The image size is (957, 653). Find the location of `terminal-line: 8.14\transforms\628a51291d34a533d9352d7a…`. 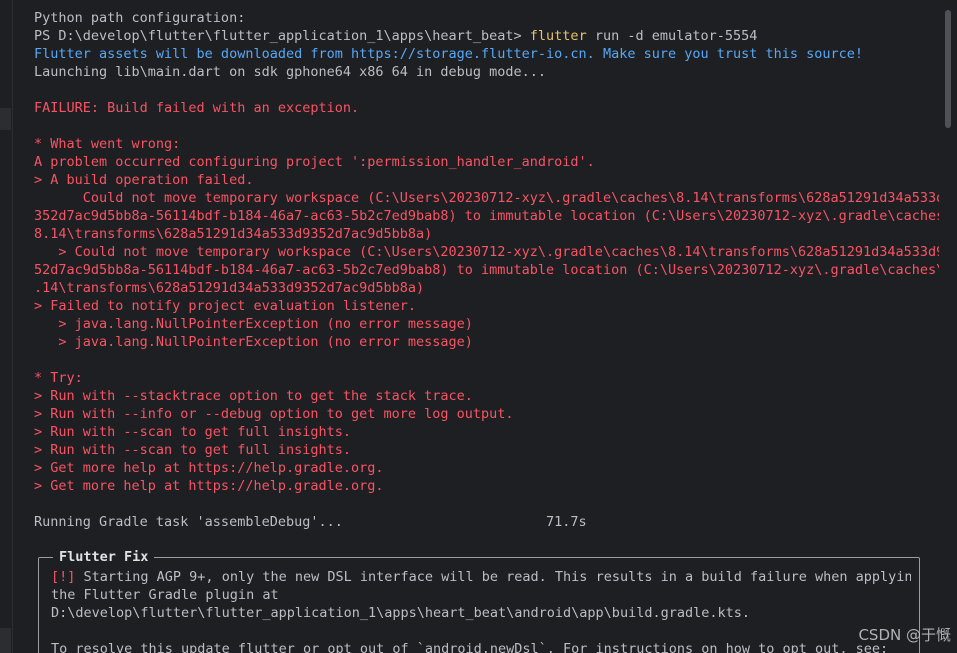

terminal-line: 8.14\transforms\628a51291d34a533d9352d7a… is located at coordinates (233, 234).